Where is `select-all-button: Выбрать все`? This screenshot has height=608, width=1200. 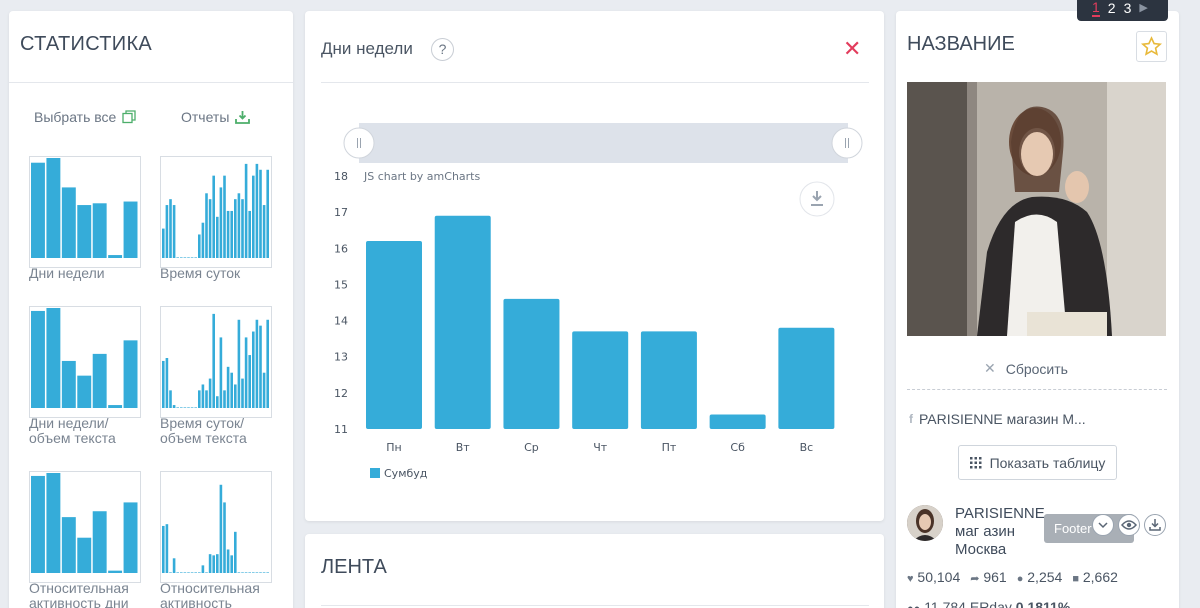
select-all-button: Выбрать все is located at coordinates (85, 117).